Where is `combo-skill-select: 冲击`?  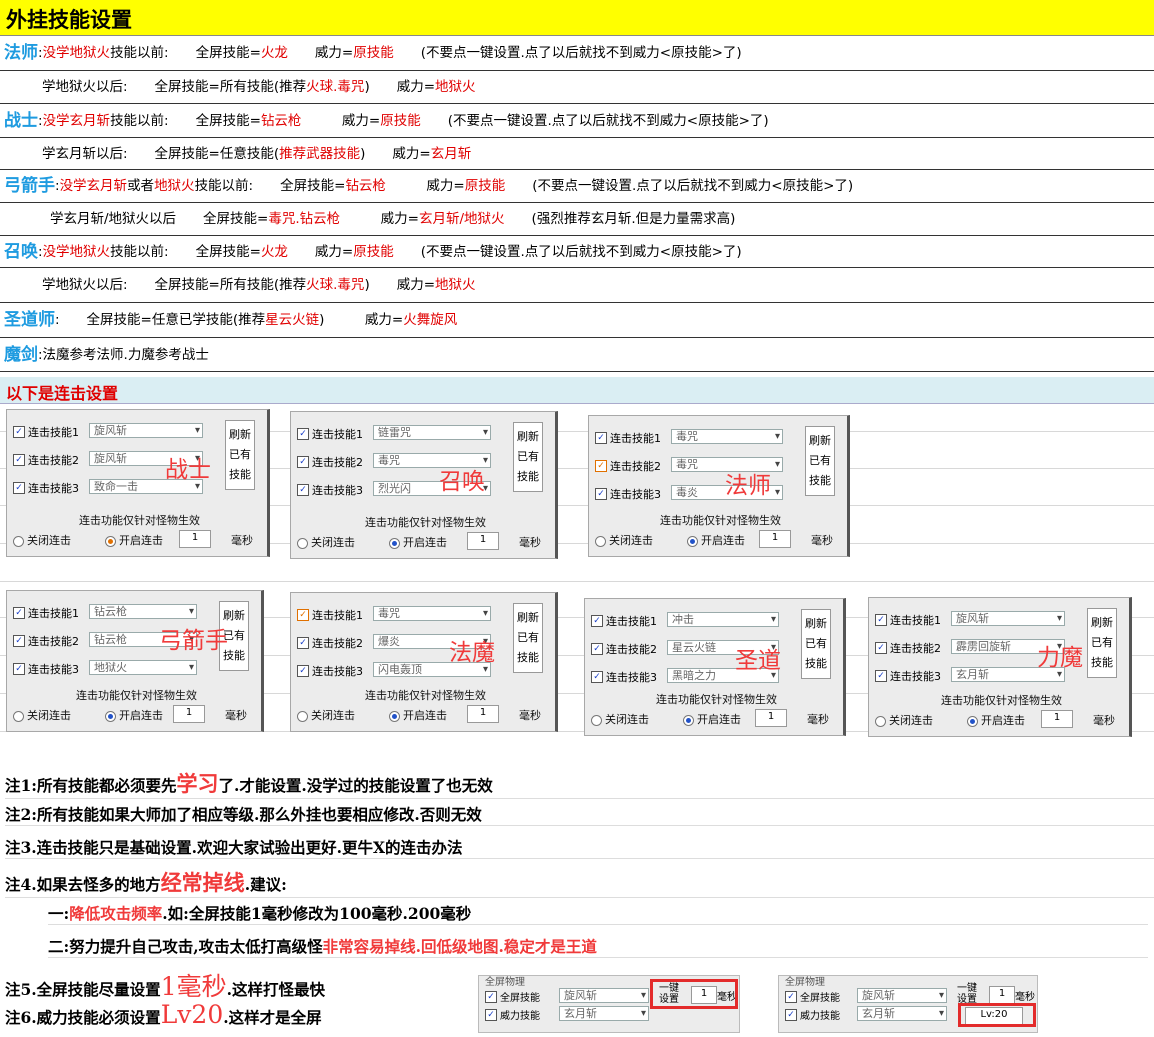 combo-skill-select: 冲击 is located at coordinates (723, 619).